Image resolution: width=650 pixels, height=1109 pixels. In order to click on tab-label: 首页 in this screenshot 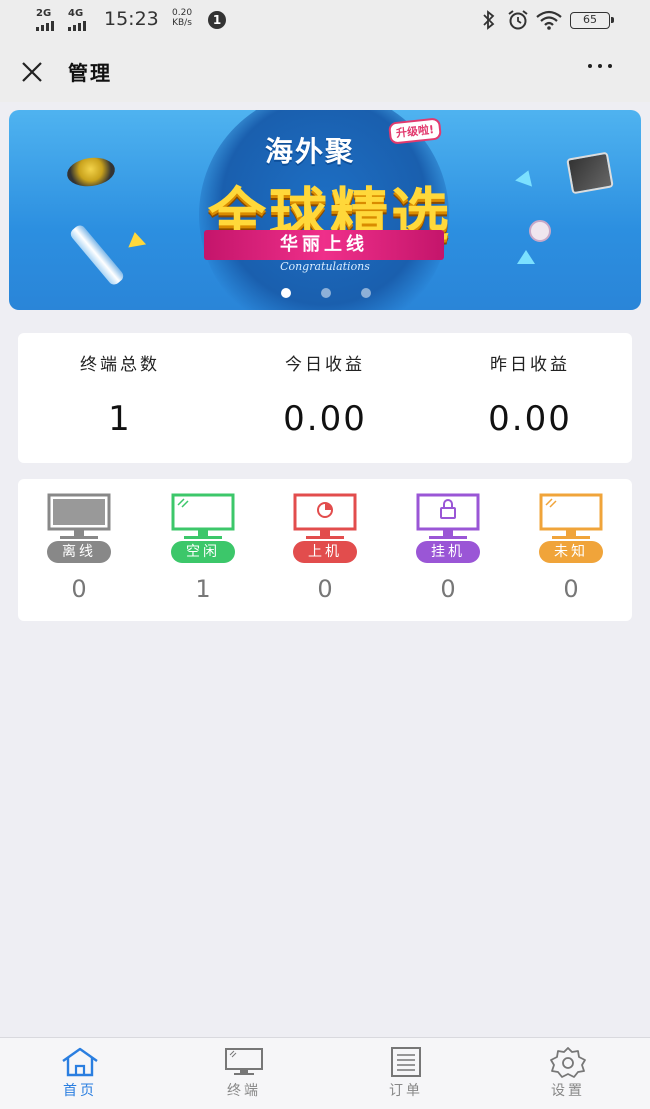, I will do `click(80, 1091)`.